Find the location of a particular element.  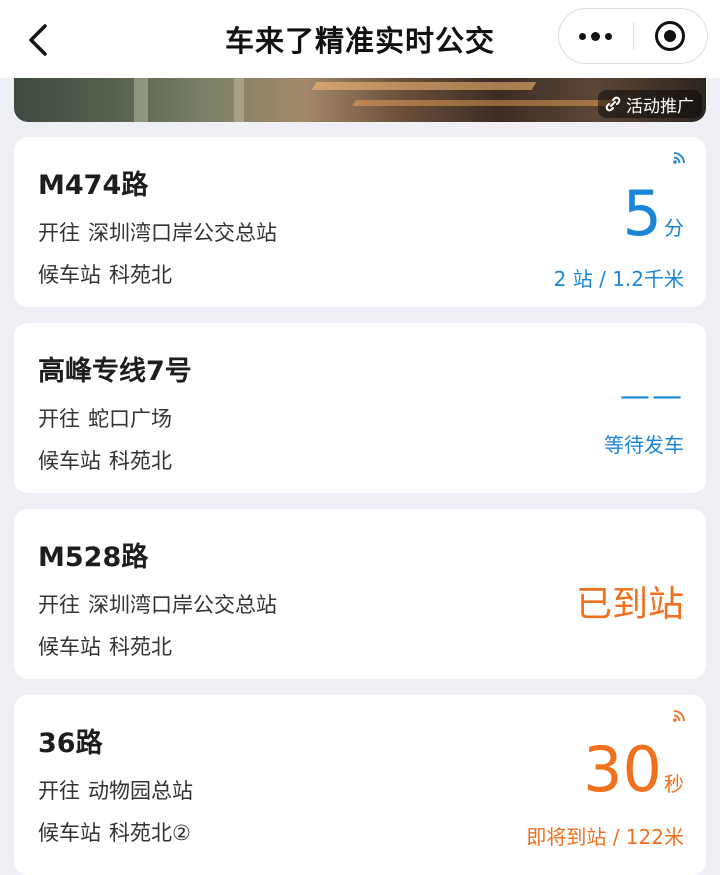

direction: 动物园总站 is located at coordinates (140, 791).